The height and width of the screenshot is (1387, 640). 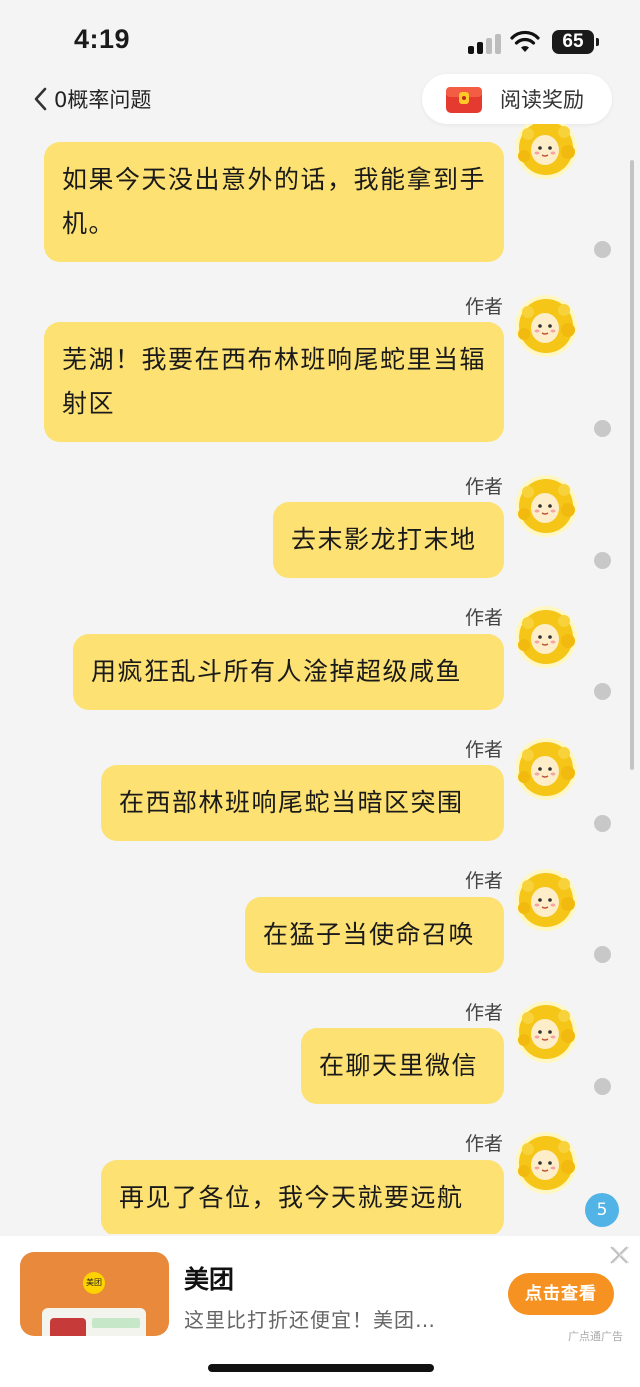 I want to click on reading-reward-button: 阅读奖励, so click(x=517, y=99).